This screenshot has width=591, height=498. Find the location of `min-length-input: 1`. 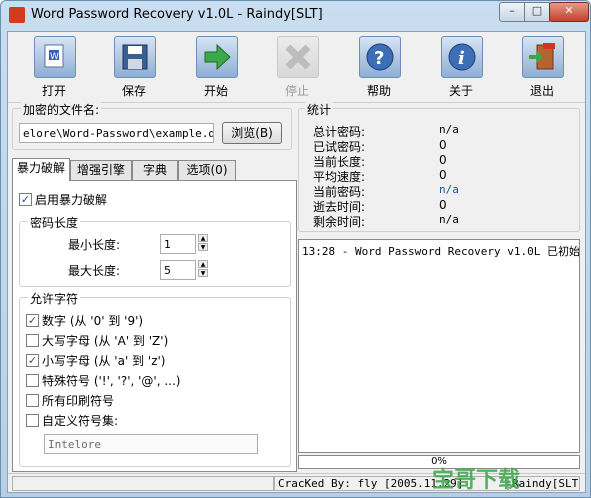

min-length-input: 1 is located at coordinates (178, 244).